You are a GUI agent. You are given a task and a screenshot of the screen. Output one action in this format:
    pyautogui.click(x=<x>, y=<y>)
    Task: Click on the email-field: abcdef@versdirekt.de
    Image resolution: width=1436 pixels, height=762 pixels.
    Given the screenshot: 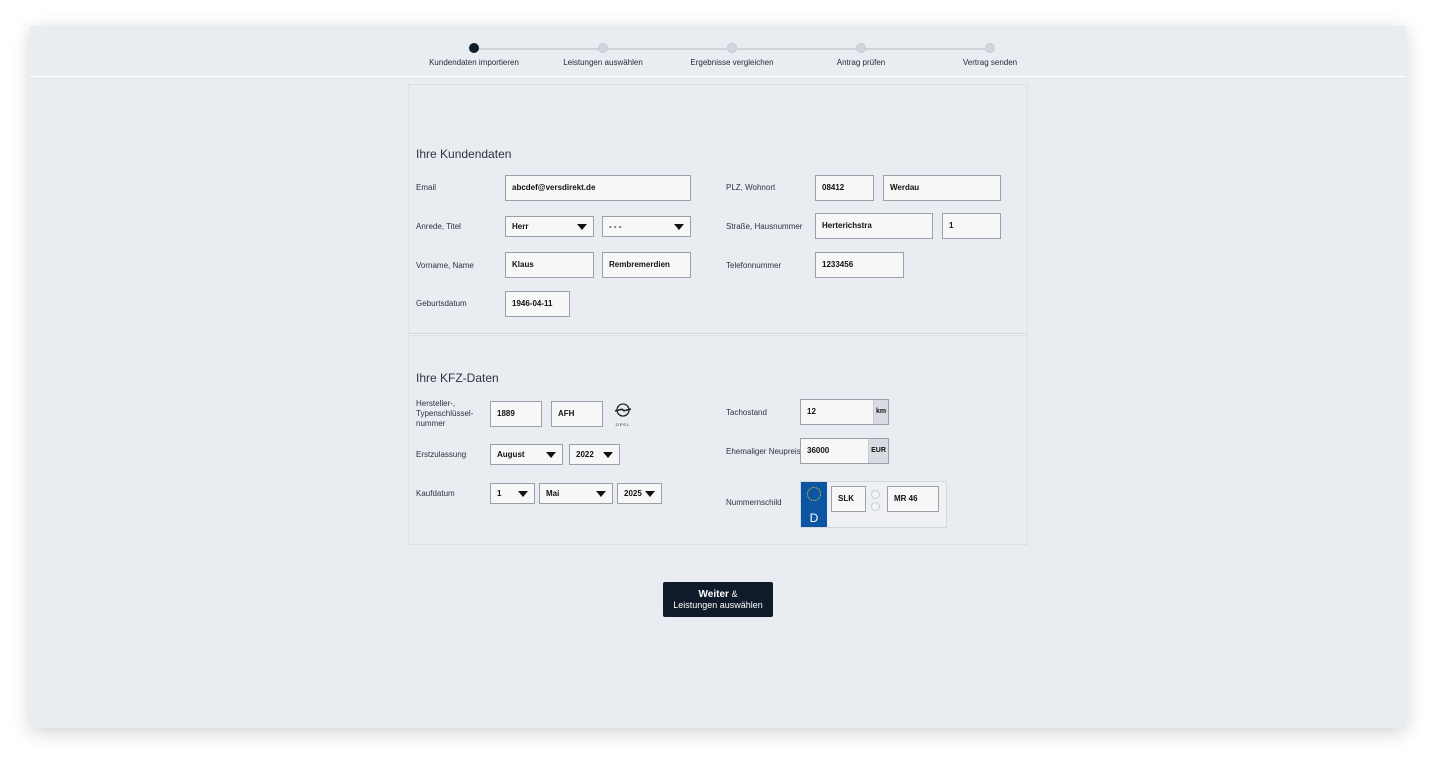 What is the action you would take?
    pyautogui.click(x=598, y=188)
    